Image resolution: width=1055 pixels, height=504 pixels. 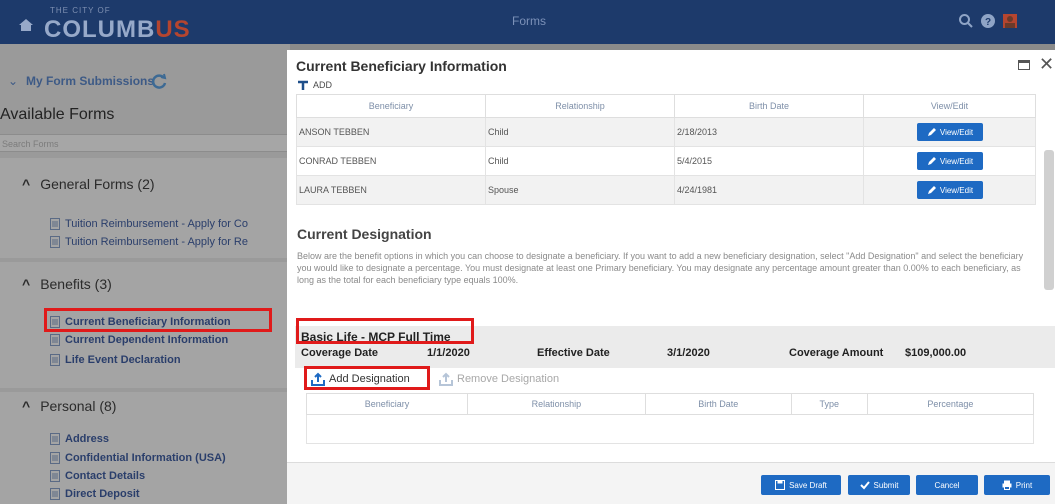 I want to click on form-item-contact-details: Contact Details, so click(x=97, y=476).